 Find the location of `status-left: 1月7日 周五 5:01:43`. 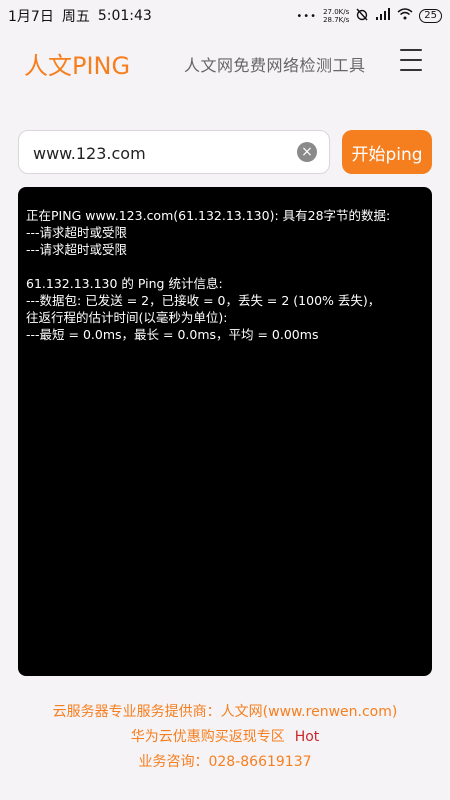

status-left: 1月7日 周五 5:01:43 is located at coordinates (80, 16).